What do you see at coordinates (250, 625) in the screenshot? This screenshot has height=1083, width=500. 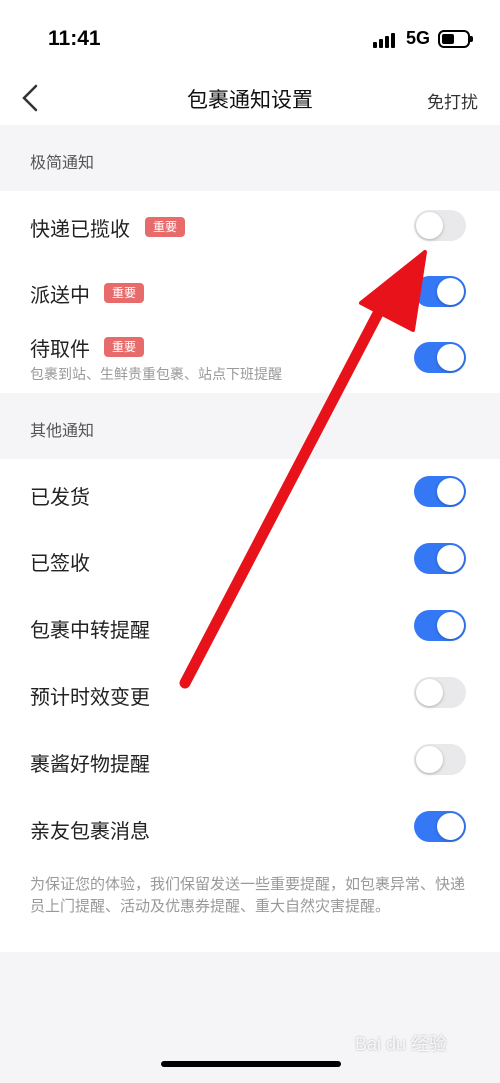 I see `list-item-transit: 包裹中转提醒` at bounding box center [250, 625].